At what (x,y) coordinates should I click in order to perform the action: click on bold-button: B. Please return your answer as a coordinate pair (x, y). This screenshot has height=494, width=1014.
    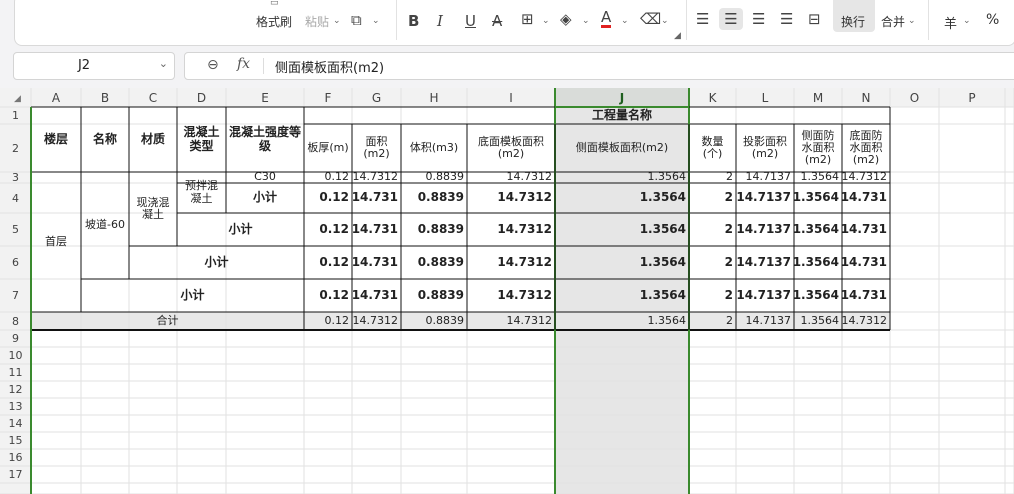
    Looking at the image, I should click on (413, 21).